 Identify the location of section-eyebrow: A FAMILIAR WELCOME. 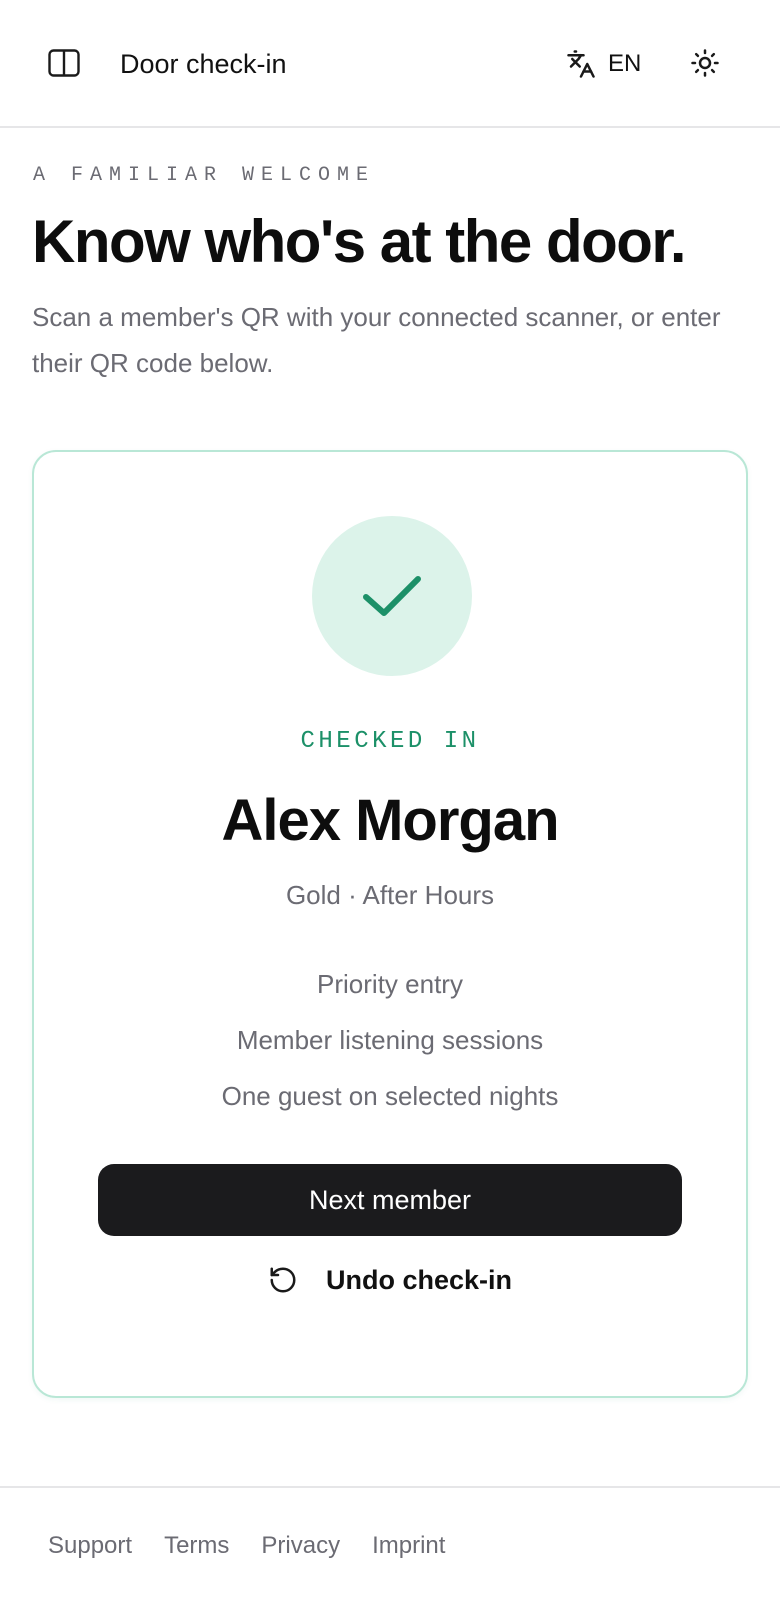
(204, 175).